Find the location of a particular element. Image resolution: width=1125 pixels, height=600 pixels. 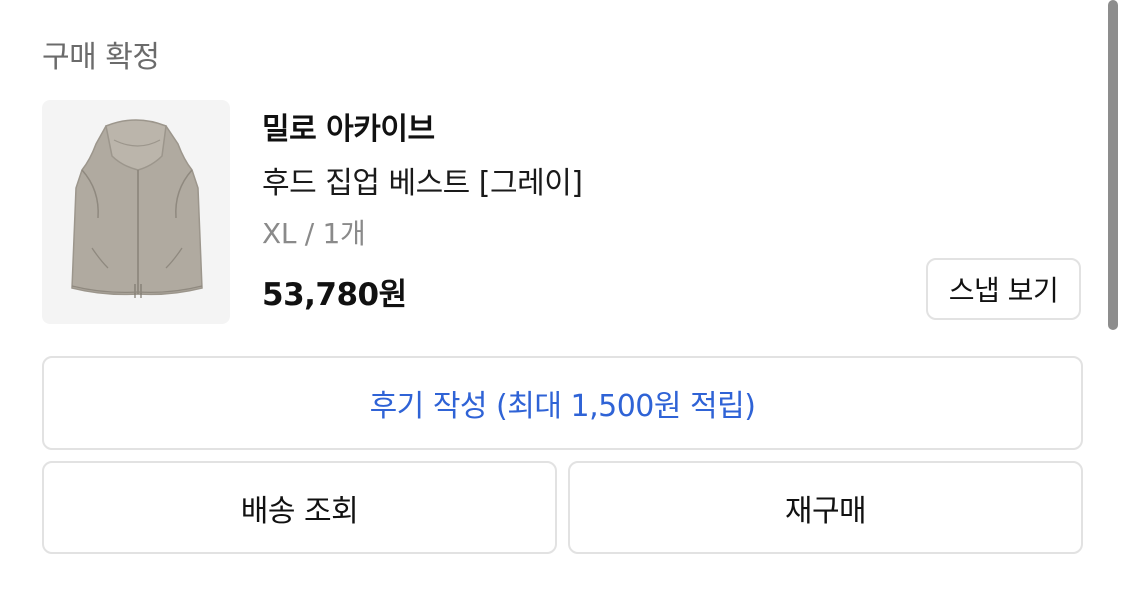

gray-hooded-vest-image is located at coordinates (137, 208).